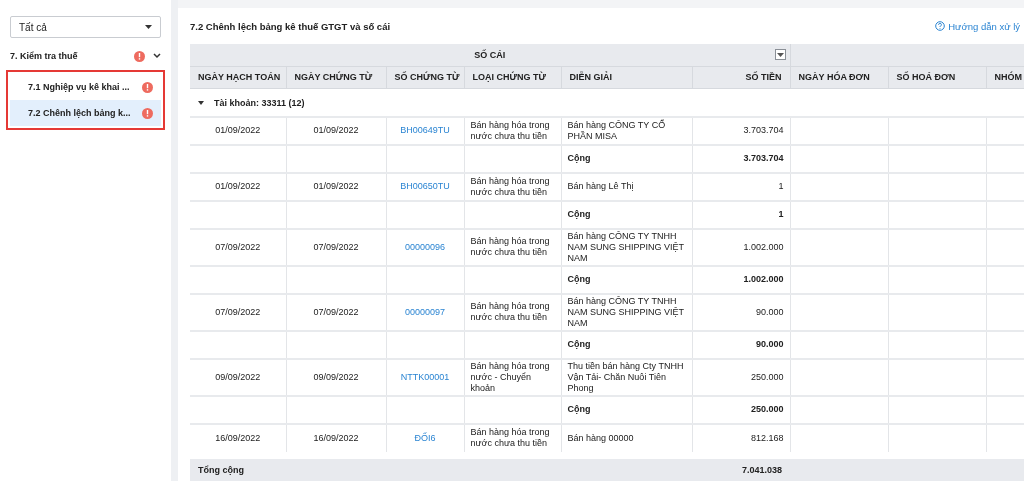 Image resolution: width=1024 pixels, height=481 pixels. What do you see at coordinates (290, 26) in the screenshot?
I see `page-title: 7.2 Chênh lệch bảng kê thuế GTGT và số cái` at bounding box center [290, 26].